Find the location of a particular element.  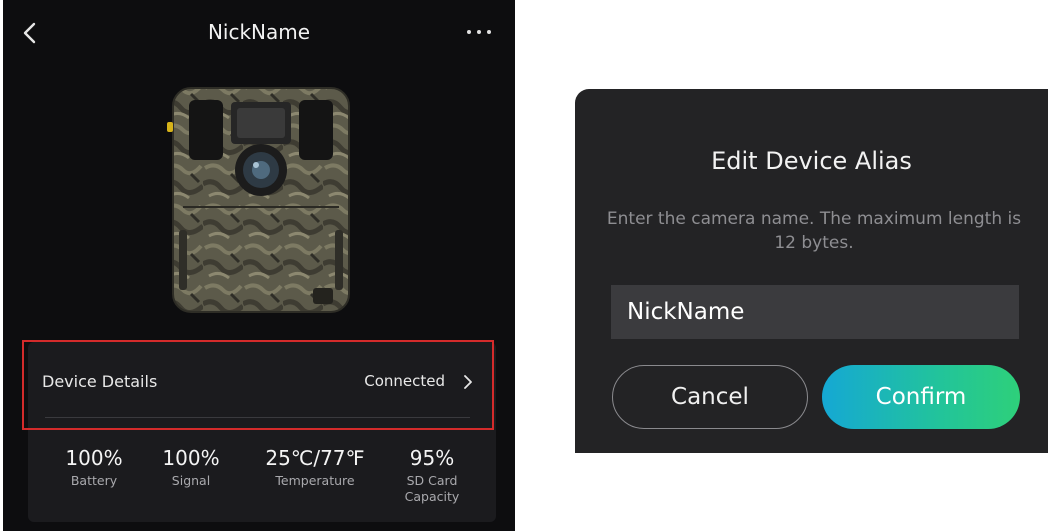

signal-label: Signal is located at coordinates (191, 480).